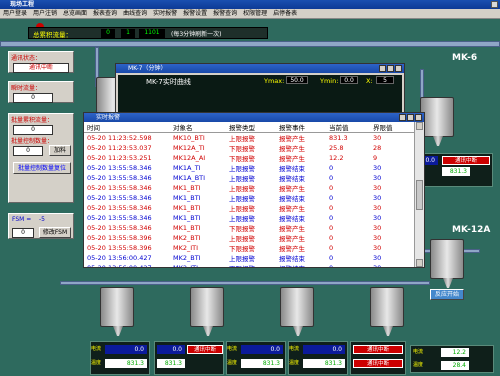 The height and width of the screenshot is (376, 500). What do you see at coordinates (419, 126) in the screenshot?
I see `scroll-up-icon` at bounding box center [419, 126].